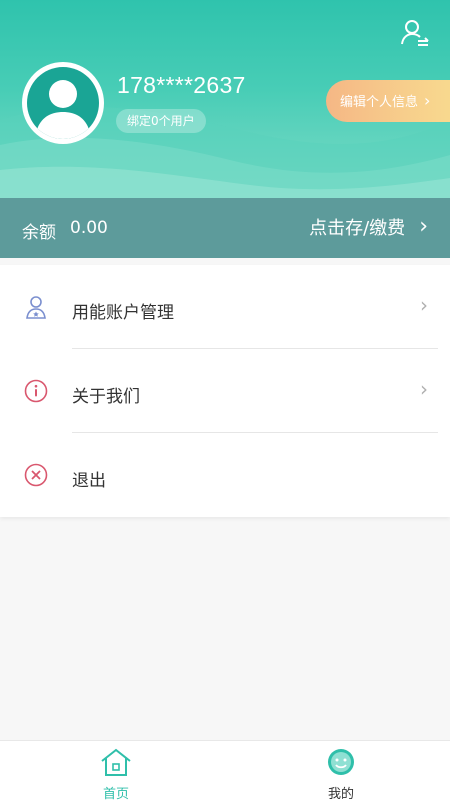 The width and height of the screenshot is (450, 800). I want to click on avatar, so click(63, 103).